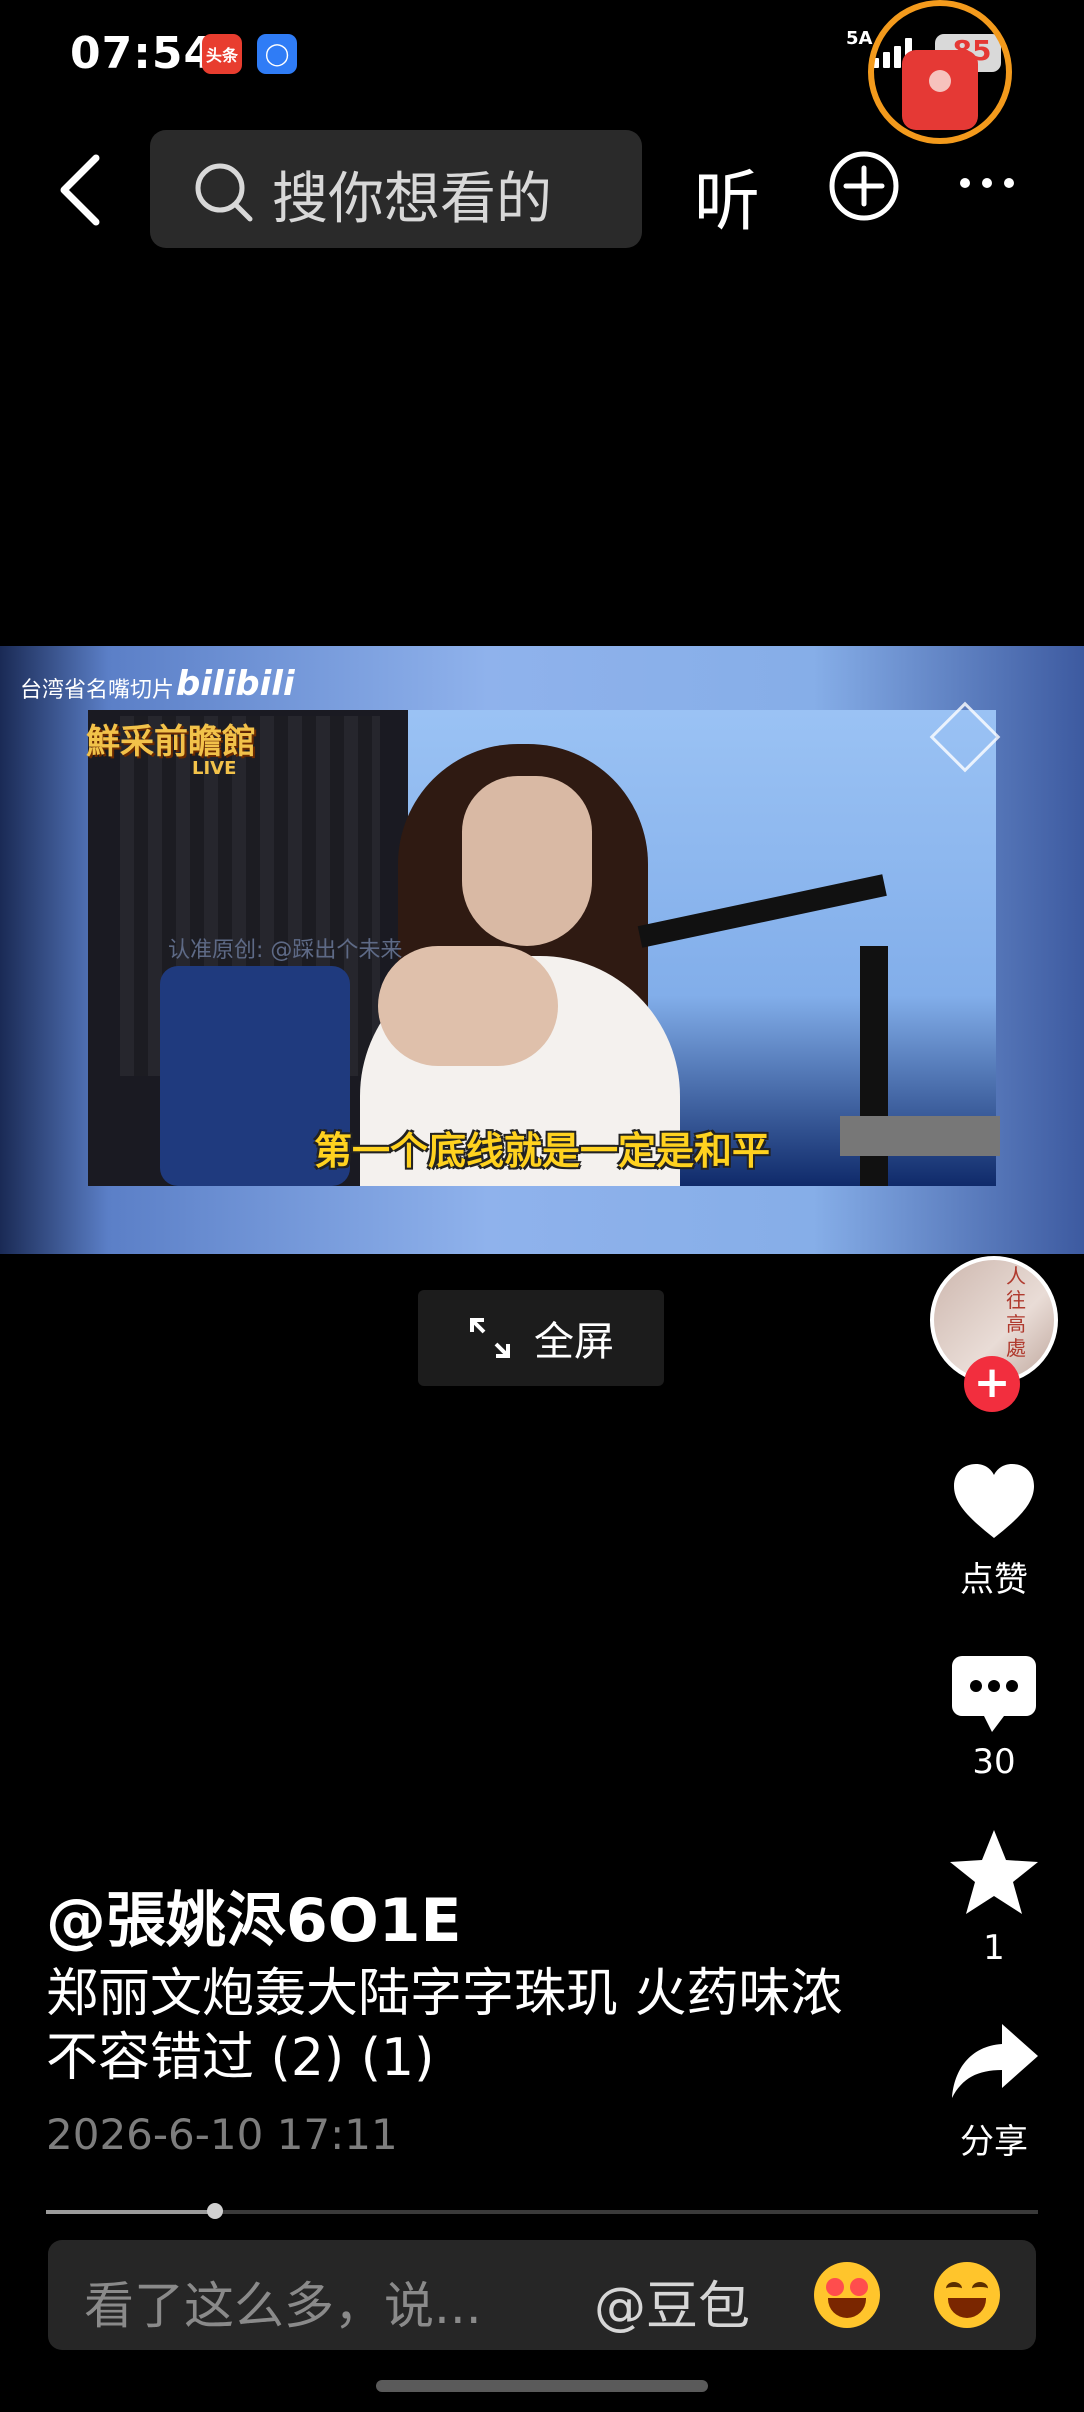 This screenshot has height=2412, width=1084. Describe the element at coordinates (215, 2211) in the screenshot. I see `progress-knob` at that location.